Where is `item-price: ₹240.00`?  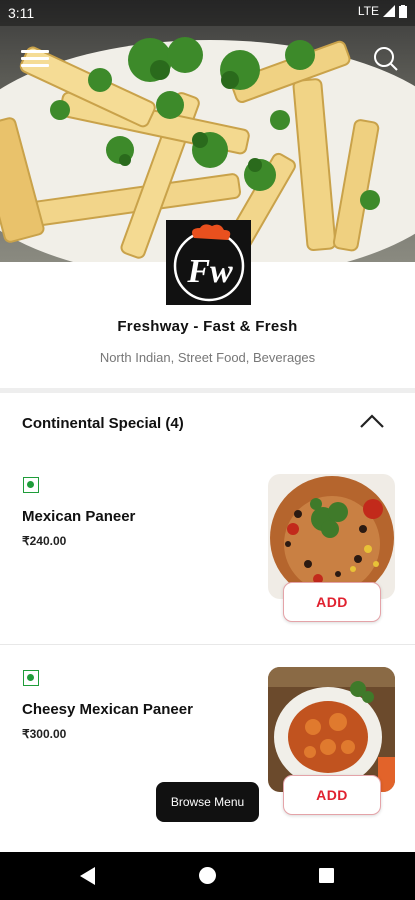
item-price: ₹240.00 is located at coordinates (44, 541).